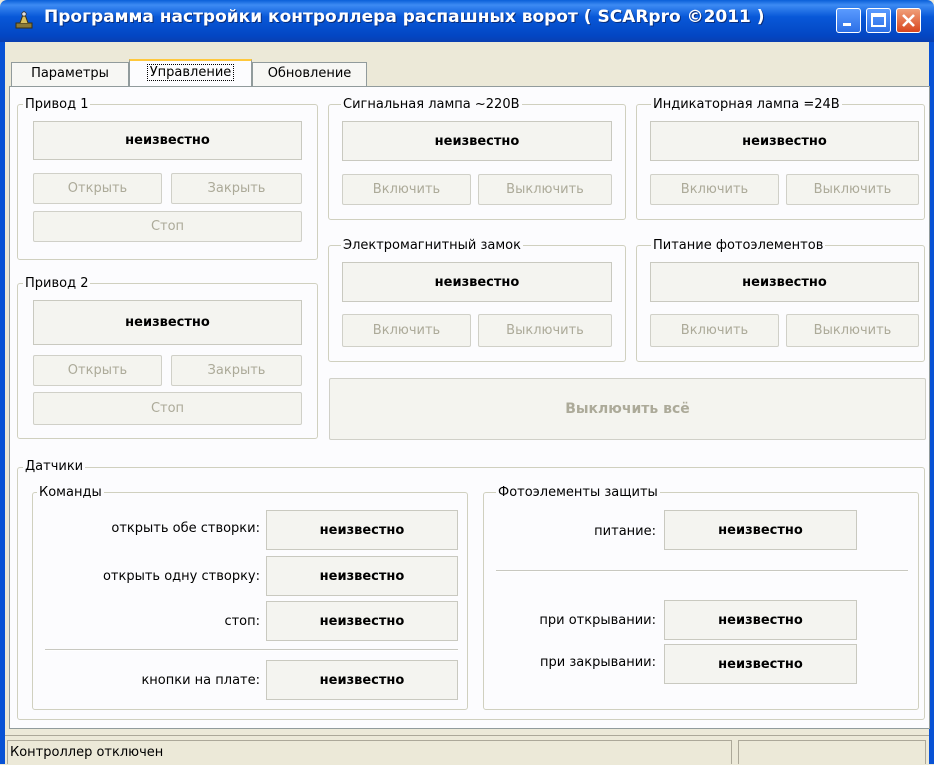  Describe the element at coordinates (70, 492) in the screenshot. I see `commands-title: Команды` at that location.